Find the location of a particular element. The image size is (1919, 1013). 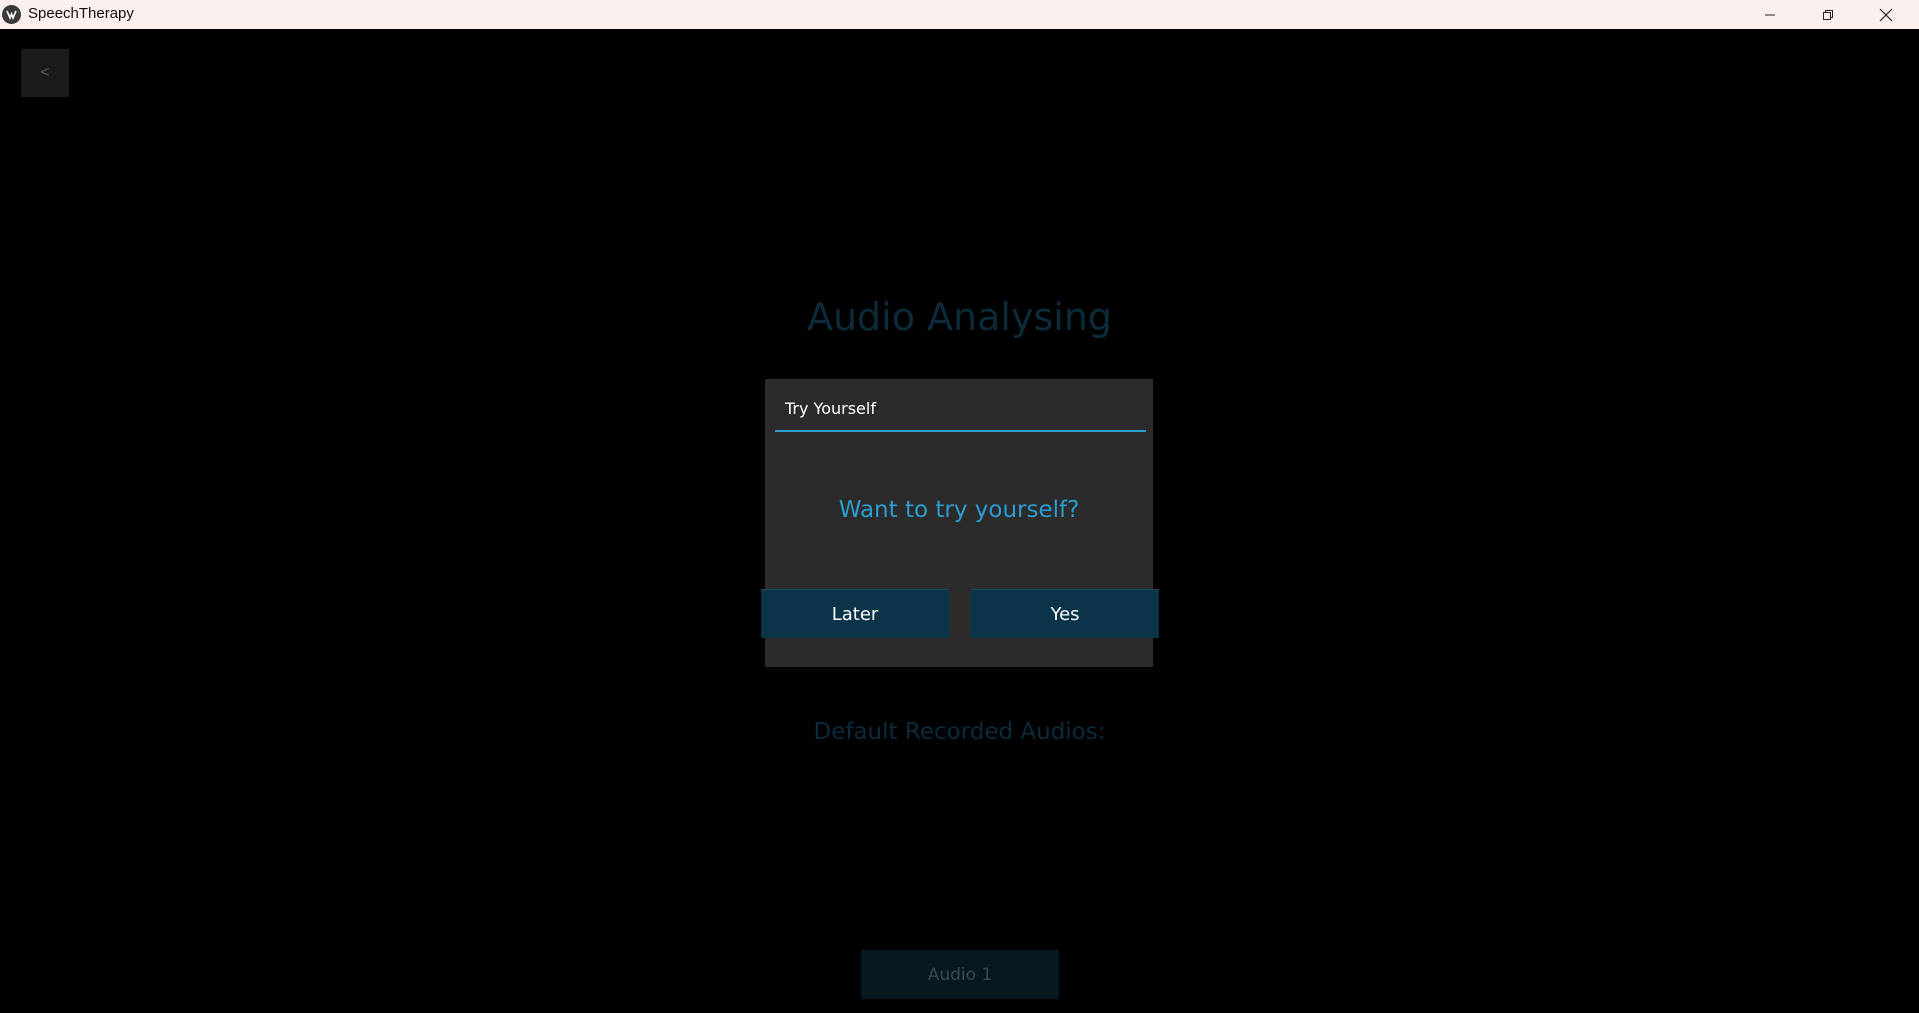

app-logo-icon is located at coordinates (11, 14).